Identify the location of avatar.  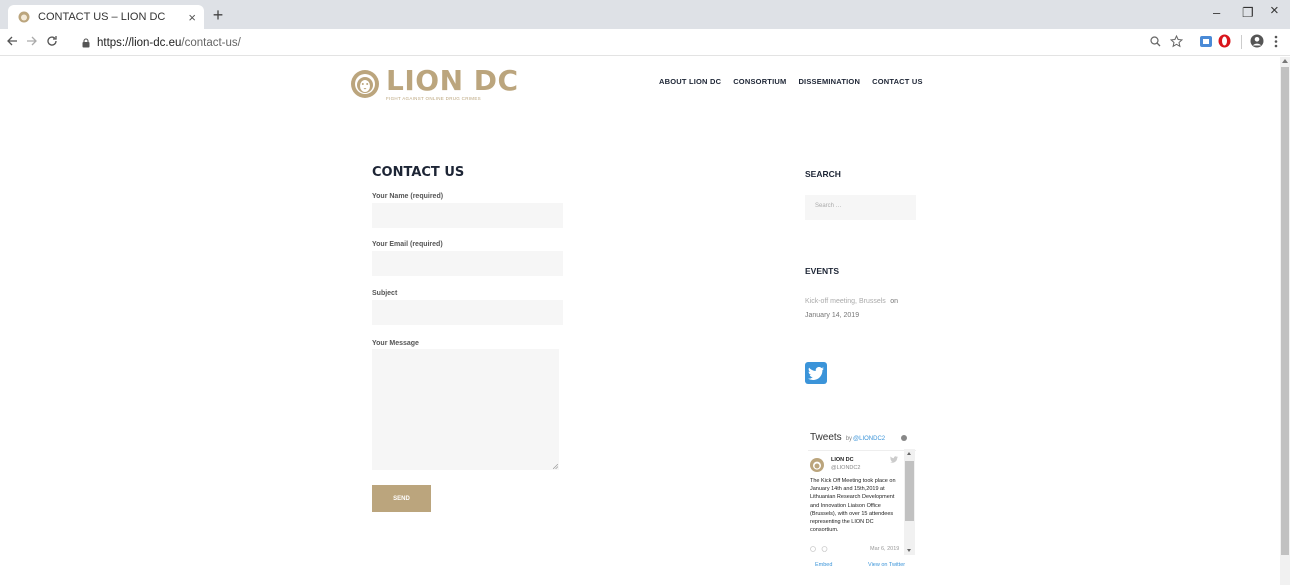
(817, 465).